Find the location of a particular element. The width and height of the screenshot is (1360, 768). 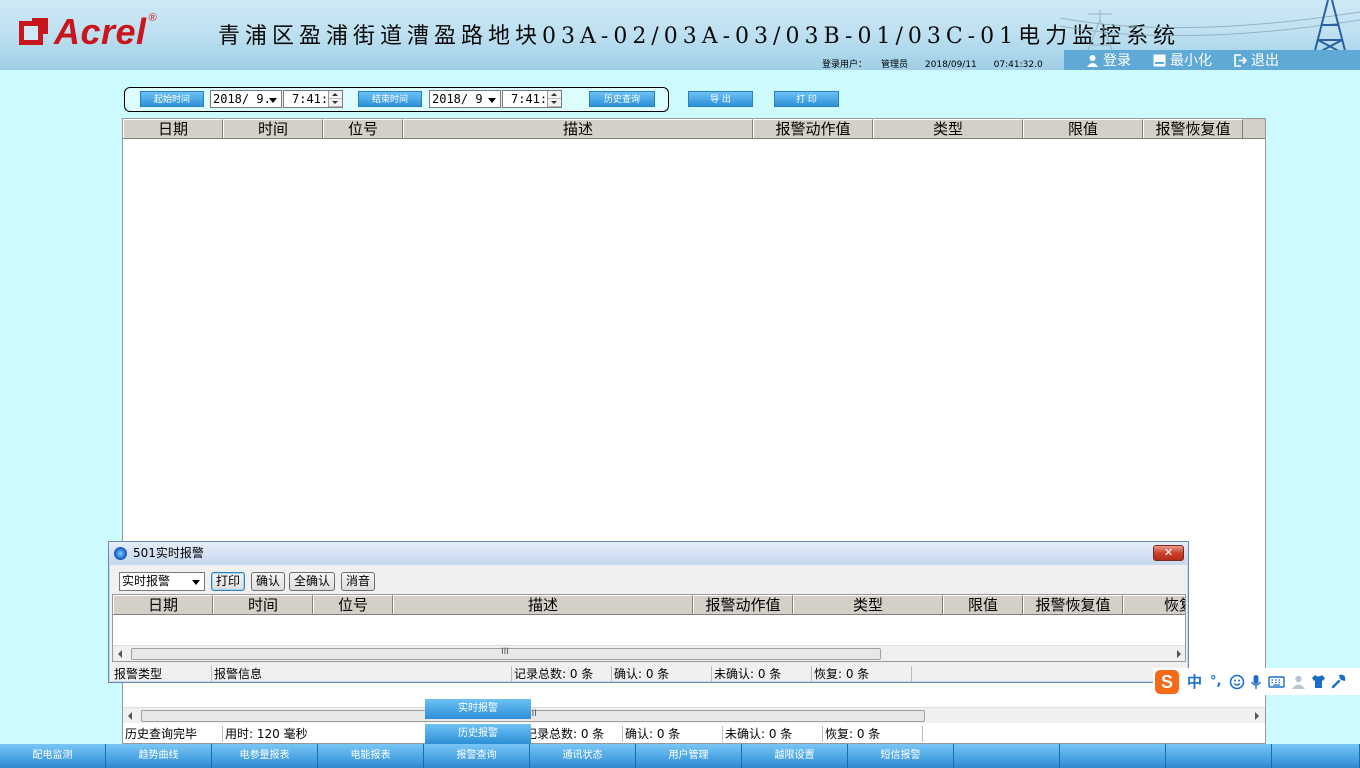

alarm-filter-select: 实时报警 is located at coordinates (162, 581).